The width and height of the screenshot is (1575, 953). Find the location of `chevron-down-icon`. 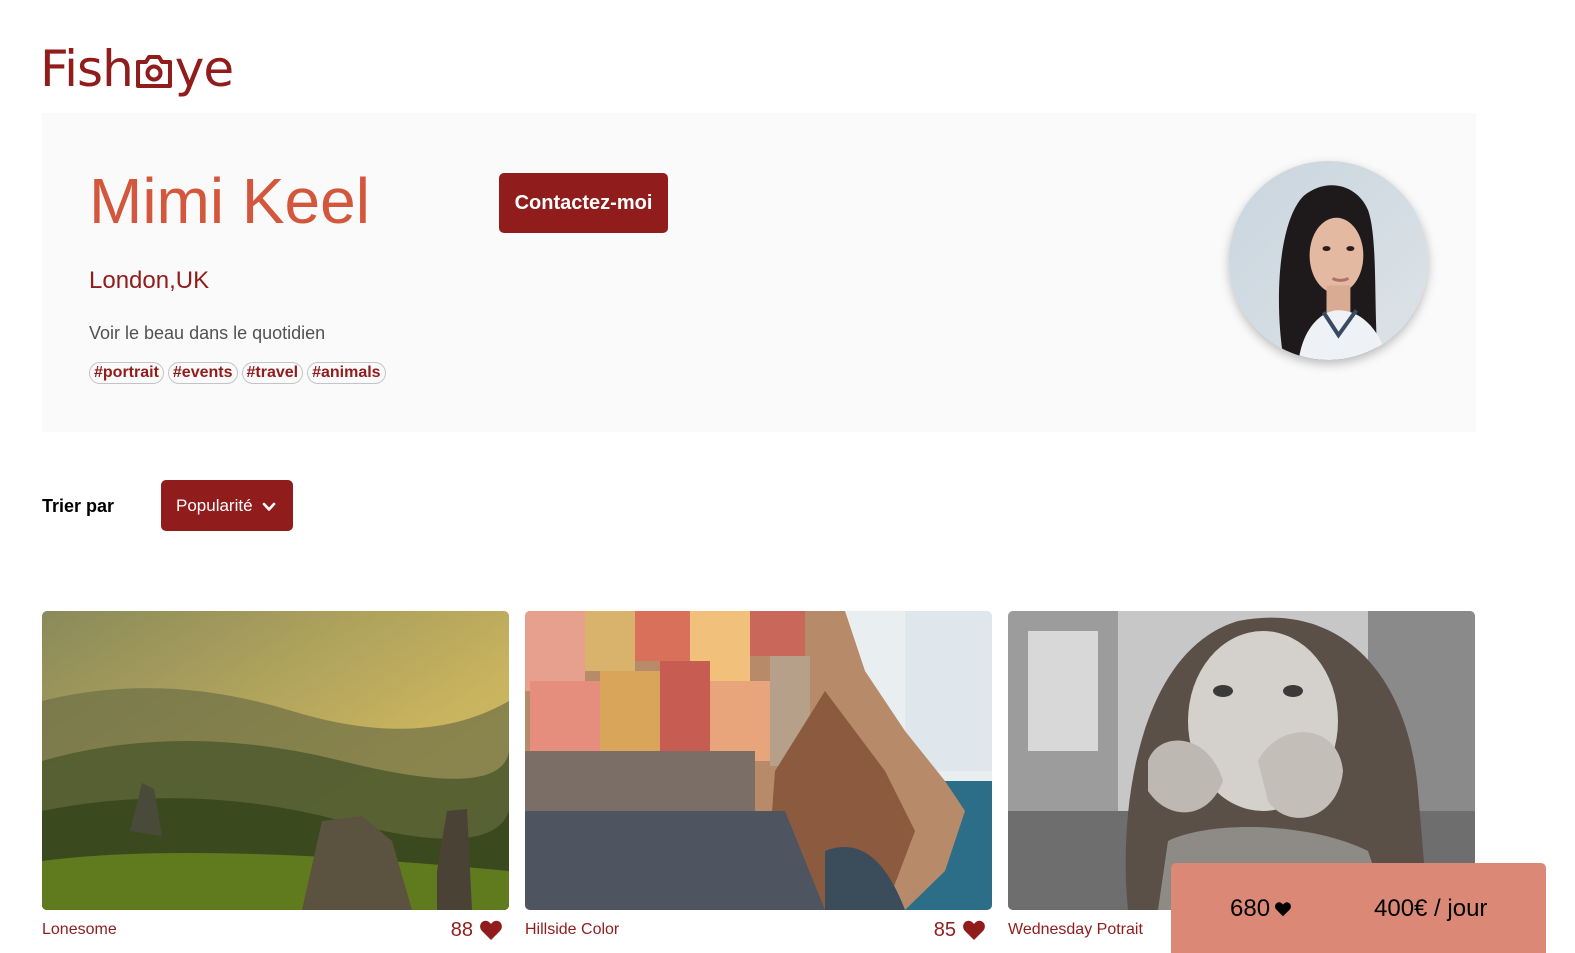

chevron-down-icon is located at coordinates (269, 506).